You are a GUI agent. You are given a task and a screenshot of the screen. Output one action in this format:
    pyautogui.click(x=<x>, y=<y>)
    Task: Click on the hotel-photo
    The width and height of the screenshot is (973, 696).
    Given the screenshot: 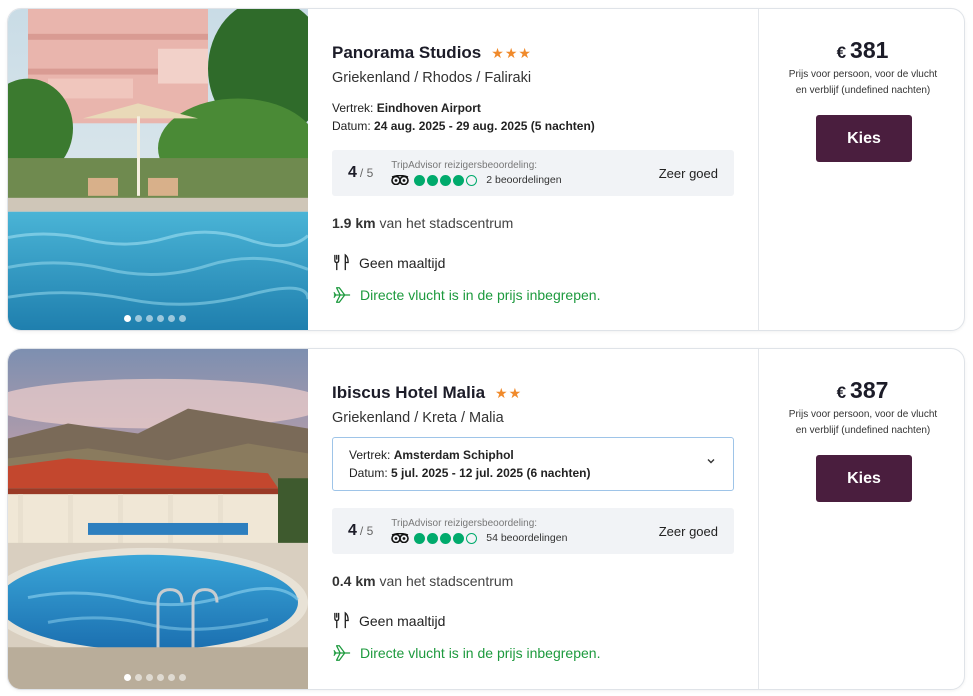 What is the action you would take?
    pyautogui.click(x=158, y=169)
    